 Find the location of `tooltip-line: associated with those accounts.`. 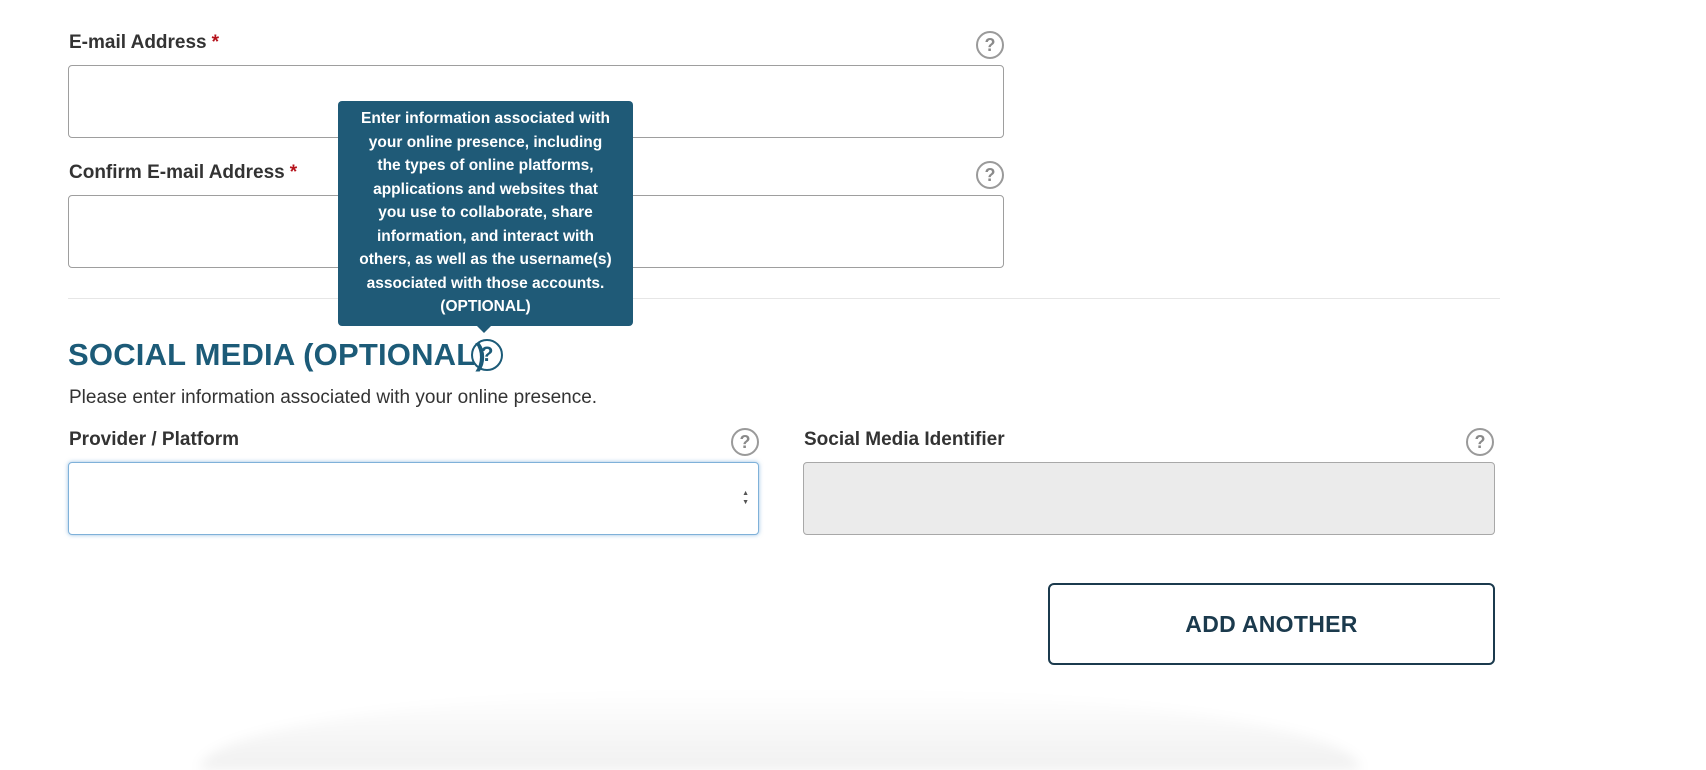

tooltip-line: associated with those accounts. is located at coordinates (485, 283).